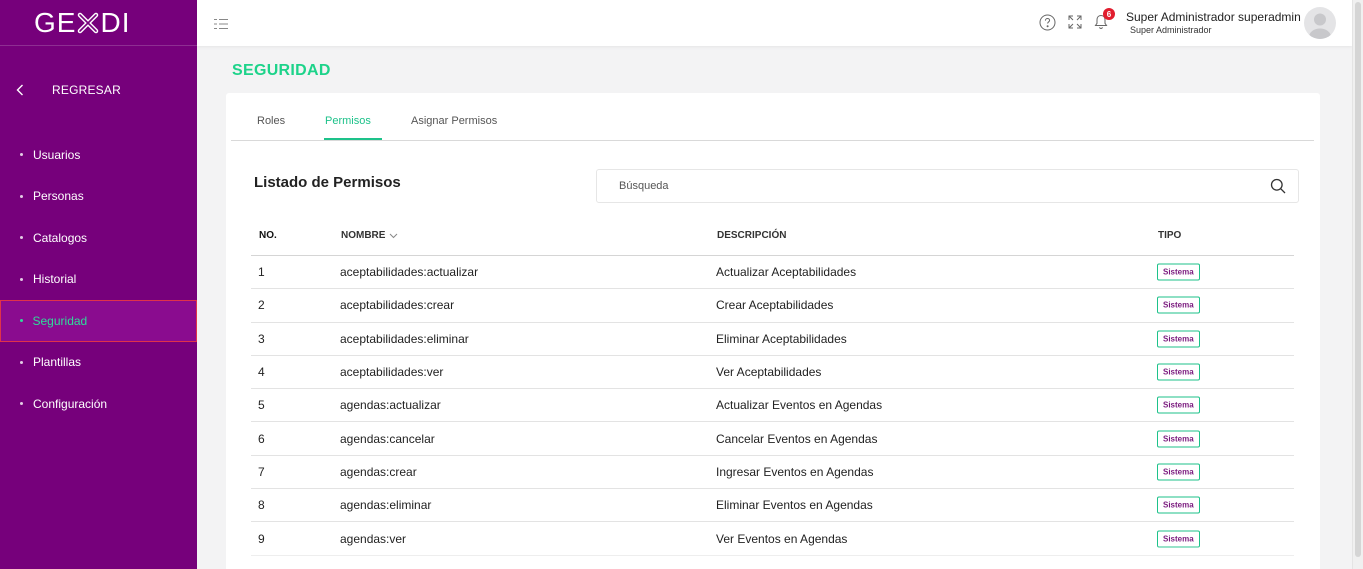 This screenshot has width=1363, height=569. I want to click on cell-nombre: aceptabilidades:actualizar, so click(409, 272).